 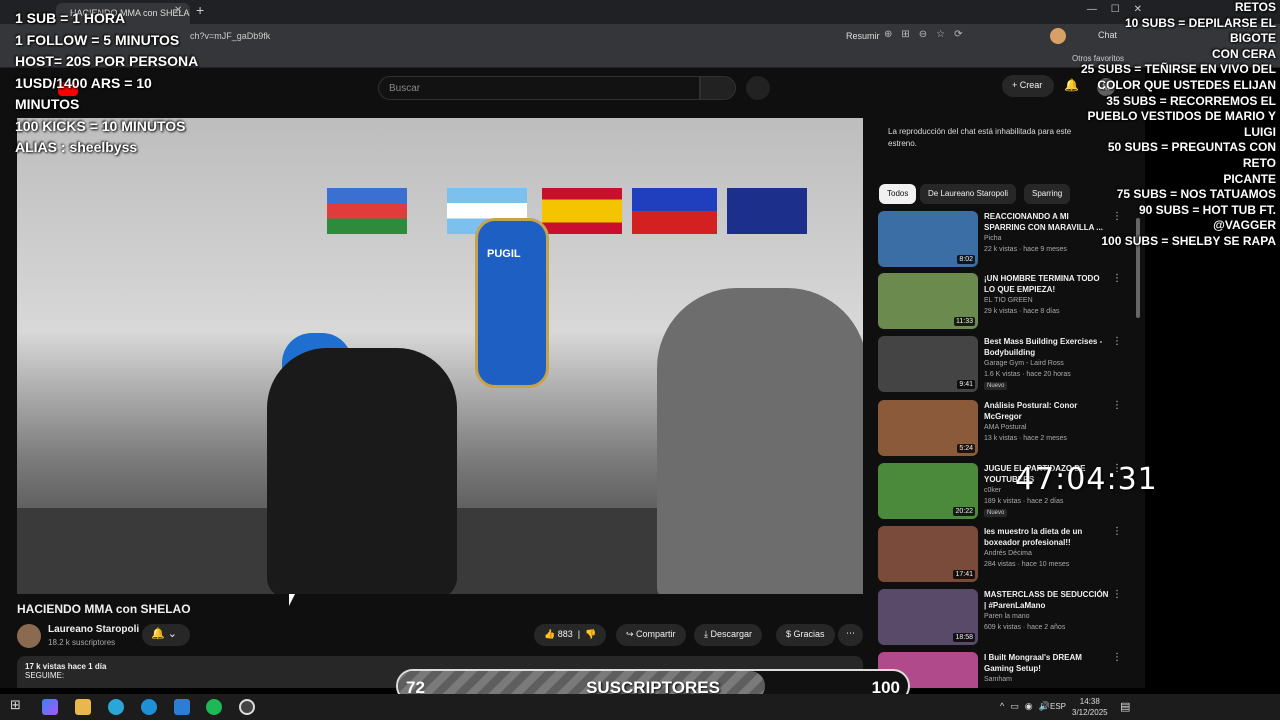 I want to click on recommendation-channel: EL TIO GREEN, so click(x=1008, y=300).